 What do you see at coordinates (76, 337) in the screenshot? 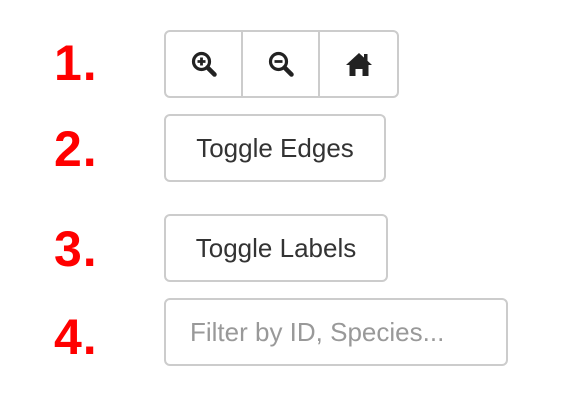
I see `step-number-4: 4.` at bounding box center [76, 337].